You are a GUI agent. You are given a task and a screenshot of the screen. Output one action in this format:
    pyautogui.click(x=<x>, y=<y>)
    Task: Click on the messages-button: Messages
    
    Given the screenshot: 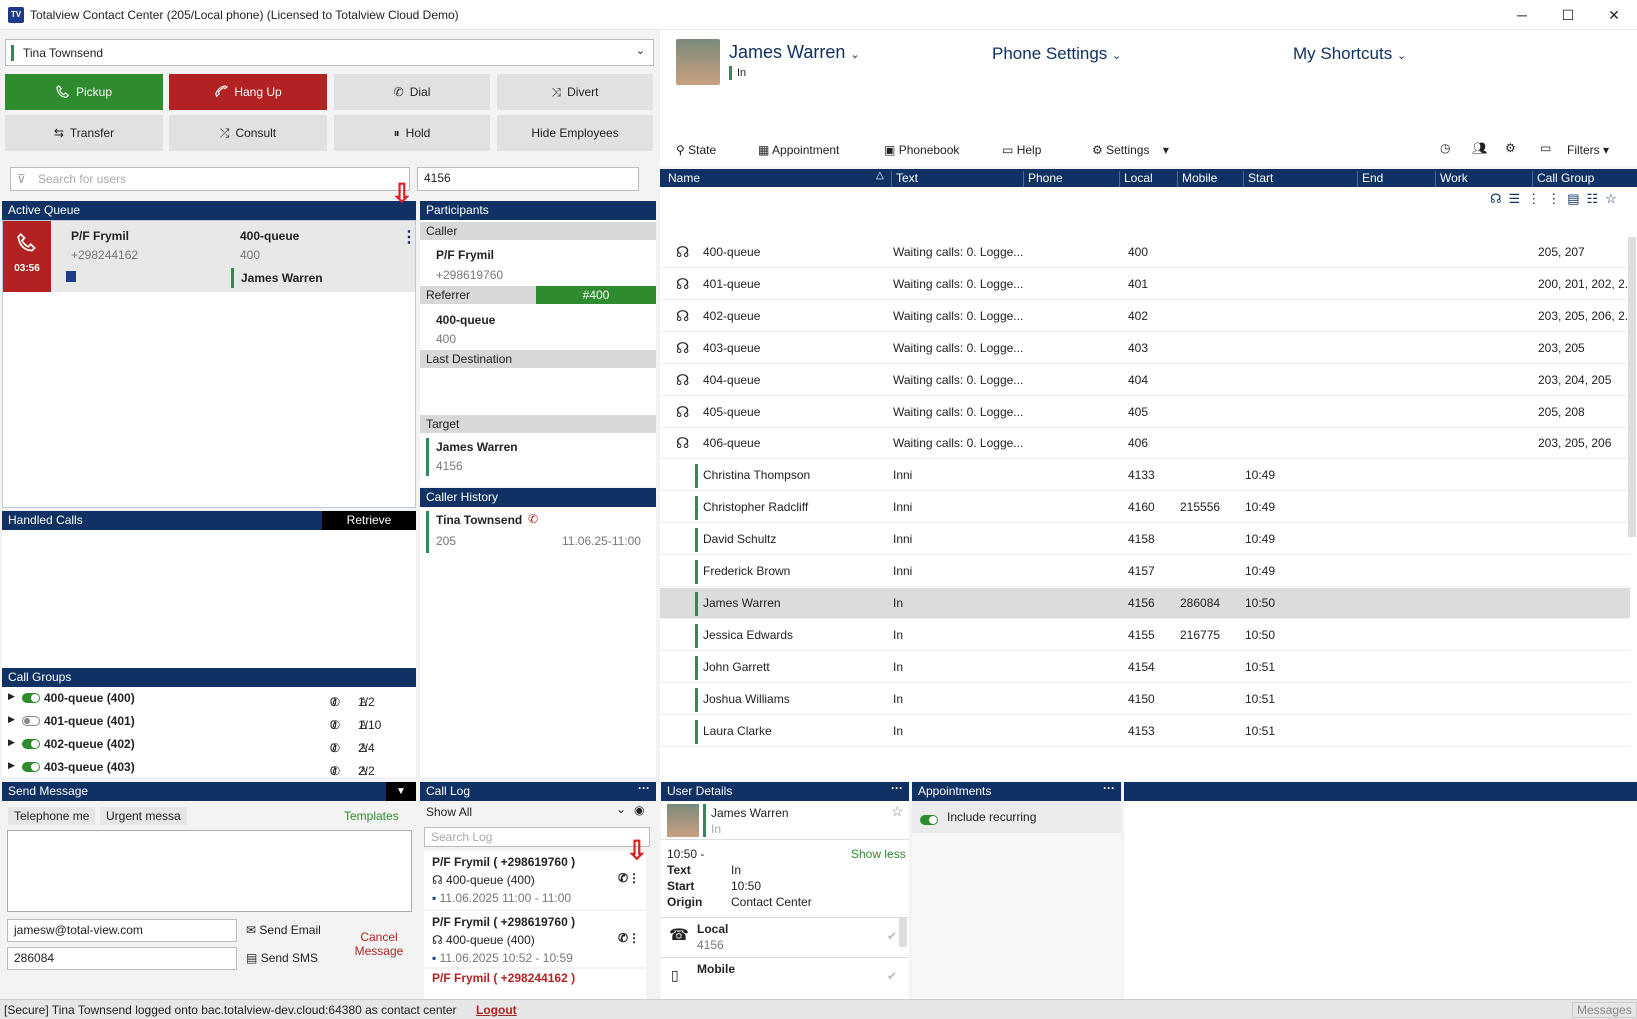 What is the action you would take?
    pyautogui.click(x=1604, y=1010)
    